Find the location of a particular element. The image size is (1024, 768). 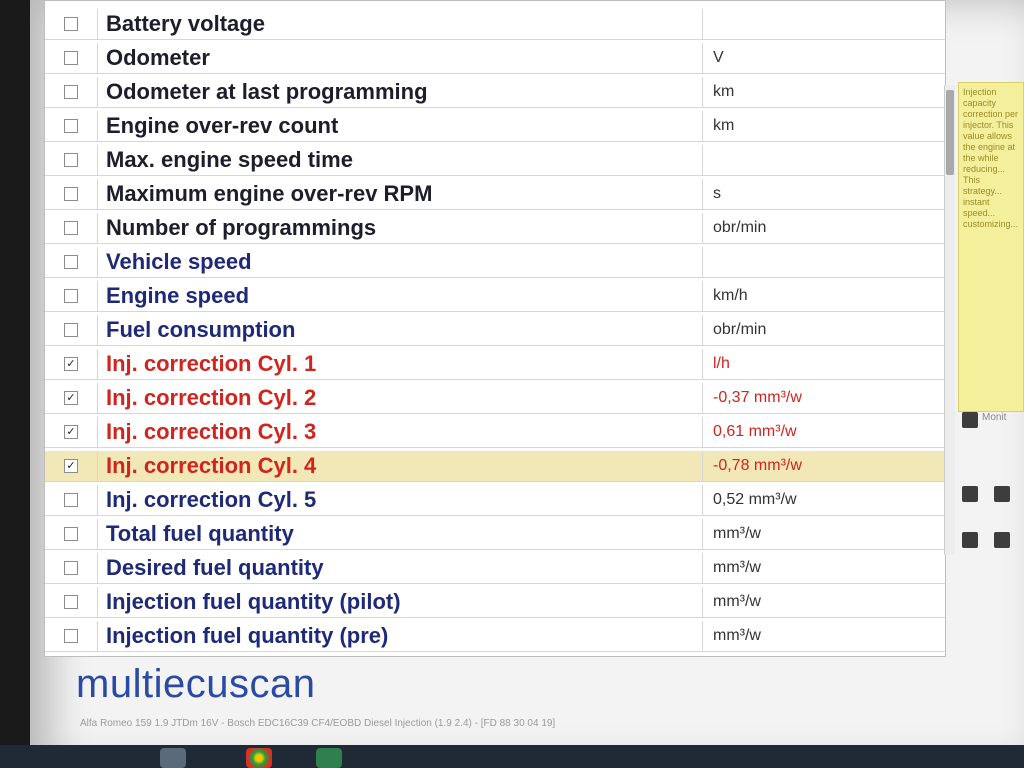

parameter-name: Odometer is located at coordinates (400, 58).